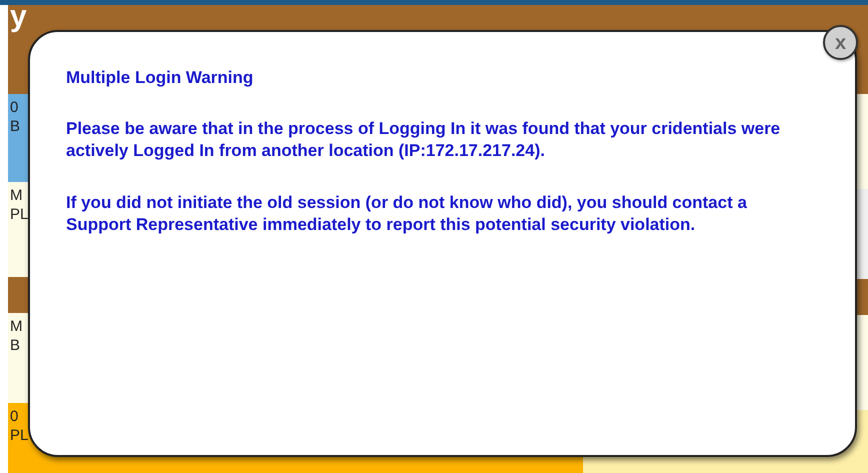 This screenshot has width=868, height=473. I want to click on dialog-title: Multiple Login Warning, so click(160, 78).